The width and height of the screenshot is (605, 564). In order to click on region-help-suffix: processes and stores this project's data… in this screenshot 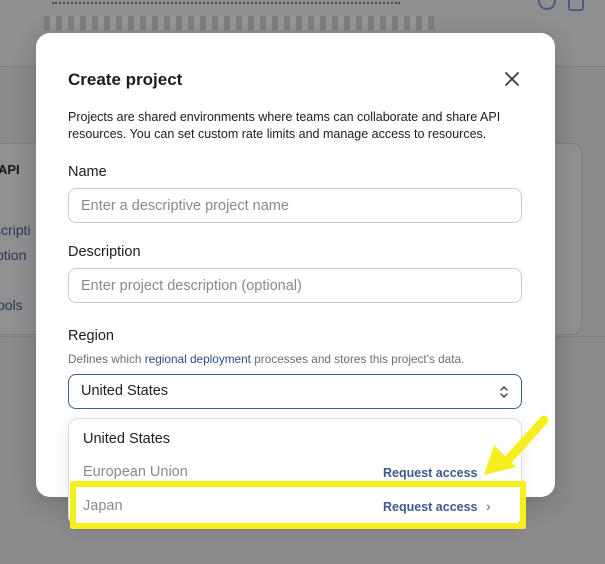, I will do `click(357, 359)`.